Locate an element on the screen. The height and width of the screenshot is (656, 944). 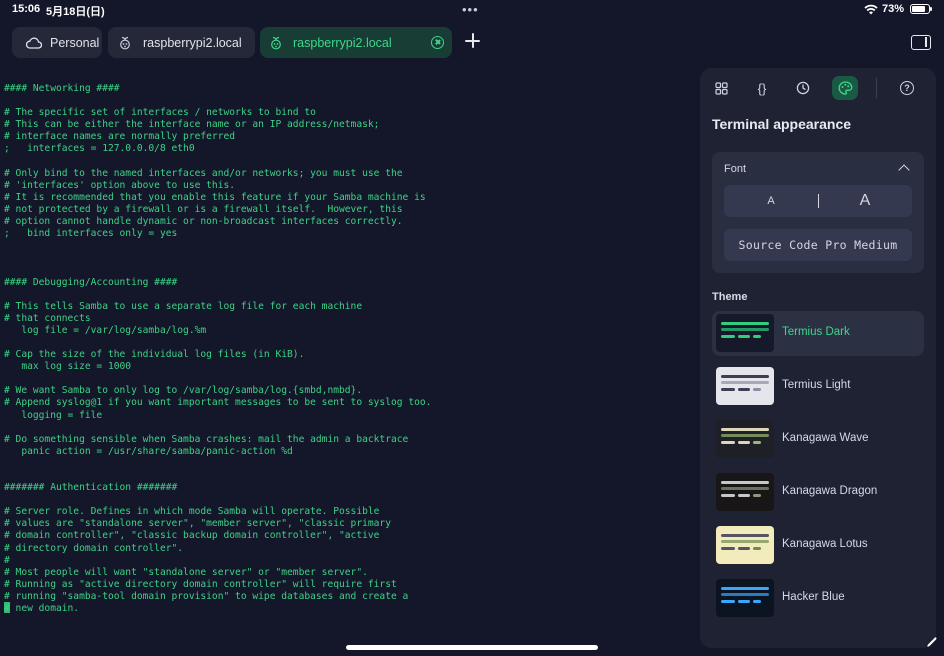
tab-raspberrypi2-local-active: raspberrypi2.local is located at coordinates (356, 42).